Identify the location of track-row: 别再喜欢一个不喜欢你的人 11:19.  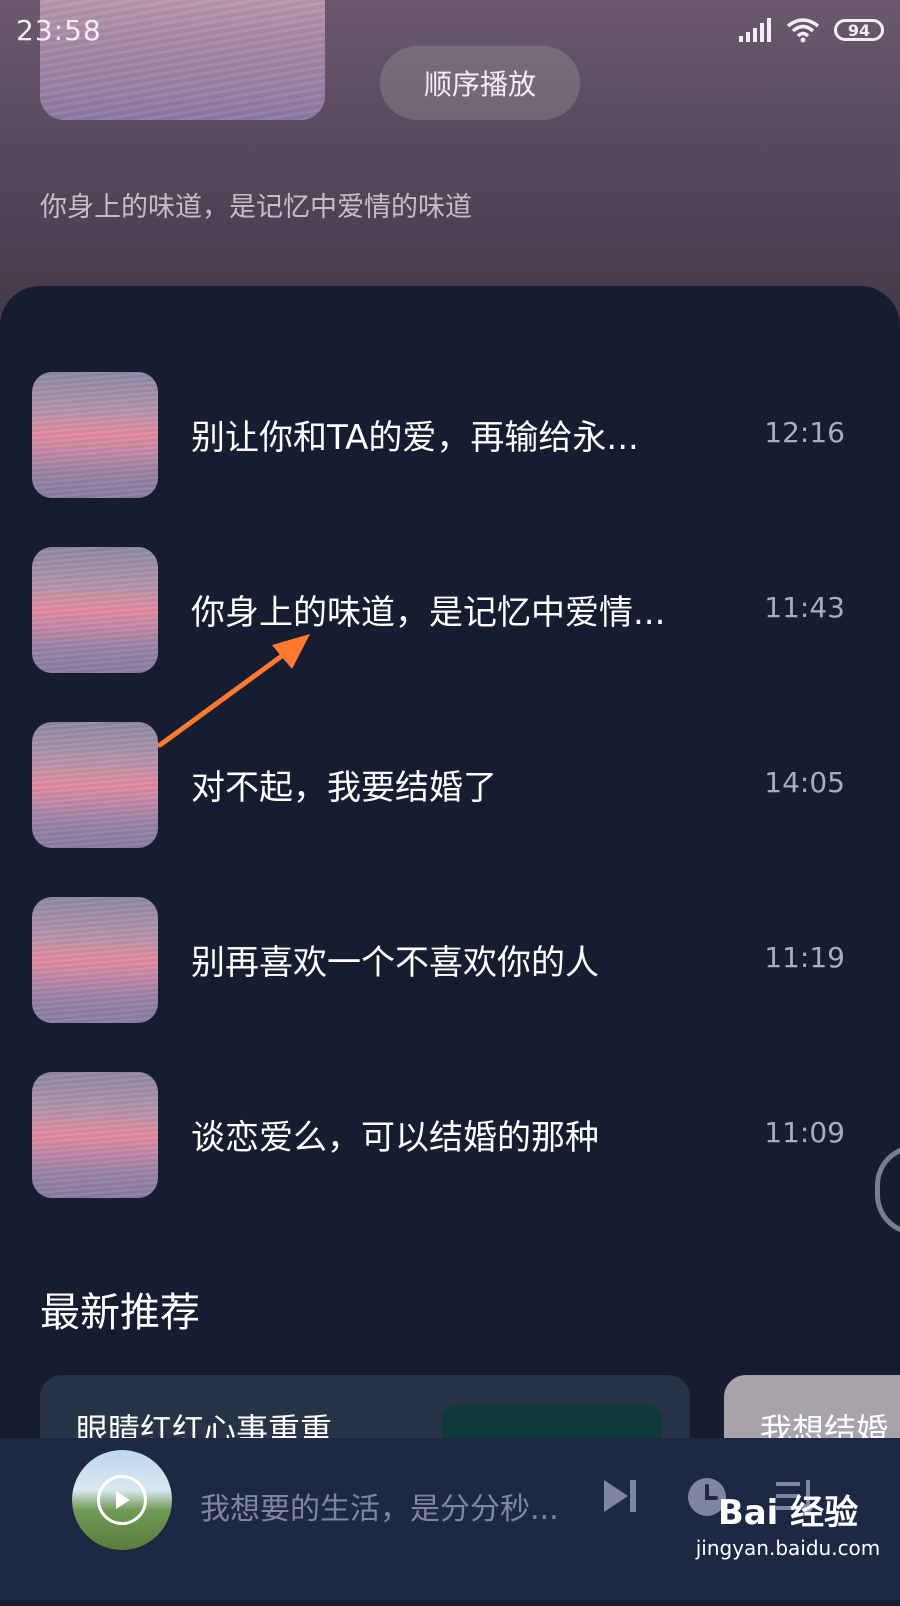
(450, 960).